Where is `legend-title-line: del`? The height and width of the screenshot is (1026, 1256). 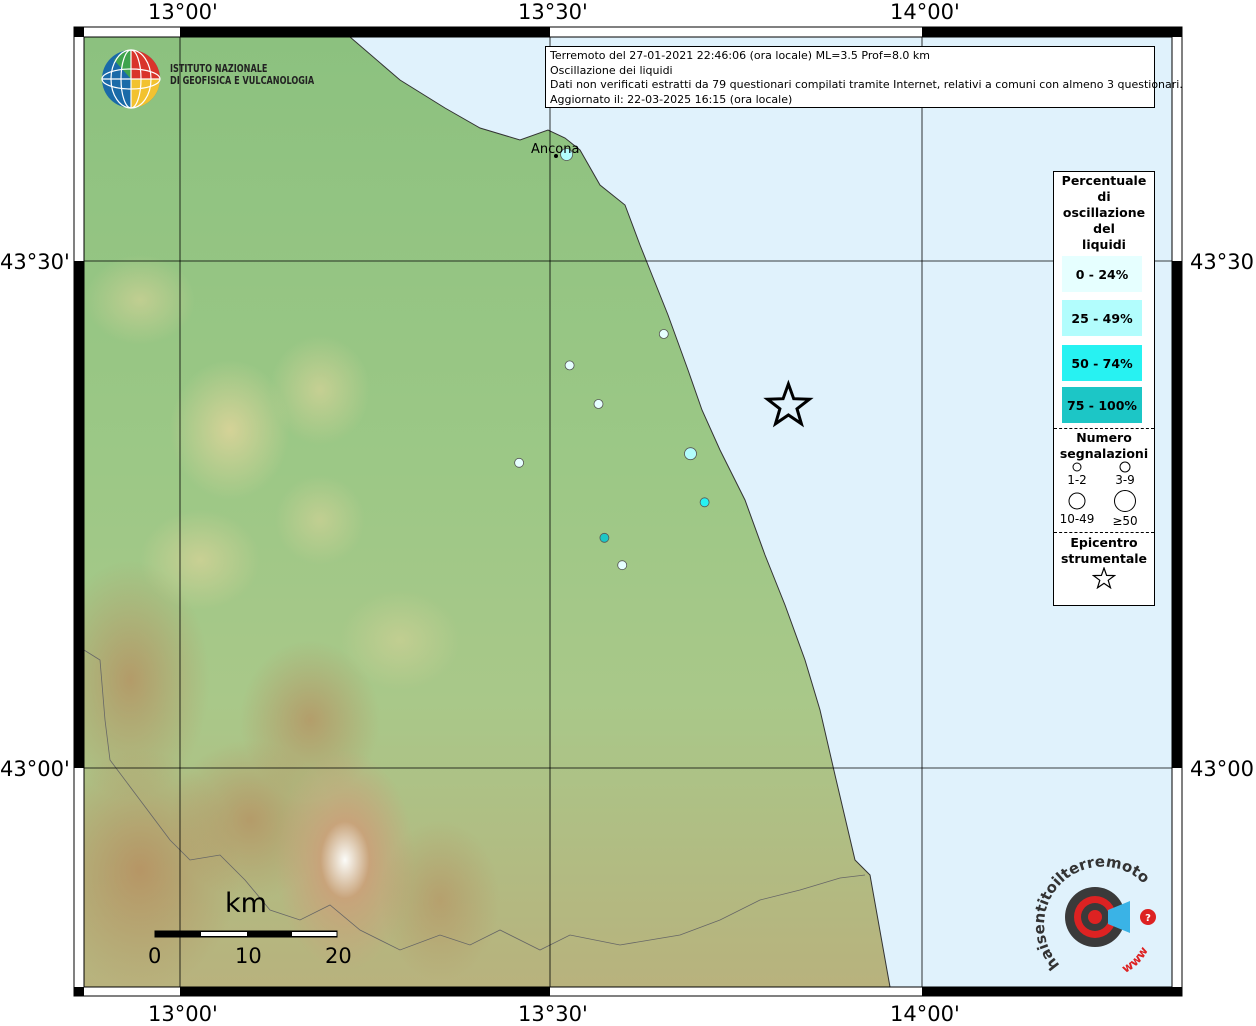
legend-title-line: del is located at coordinates (1104, 228).